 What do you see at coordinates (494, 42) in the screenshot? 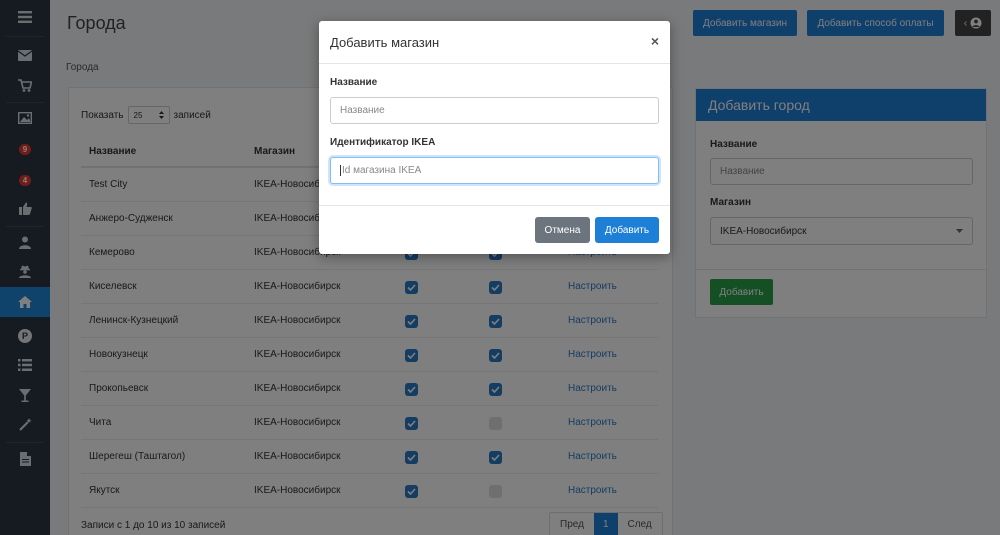
I see `modal-title: Добавить магазин` at bounding box center [494, 42].